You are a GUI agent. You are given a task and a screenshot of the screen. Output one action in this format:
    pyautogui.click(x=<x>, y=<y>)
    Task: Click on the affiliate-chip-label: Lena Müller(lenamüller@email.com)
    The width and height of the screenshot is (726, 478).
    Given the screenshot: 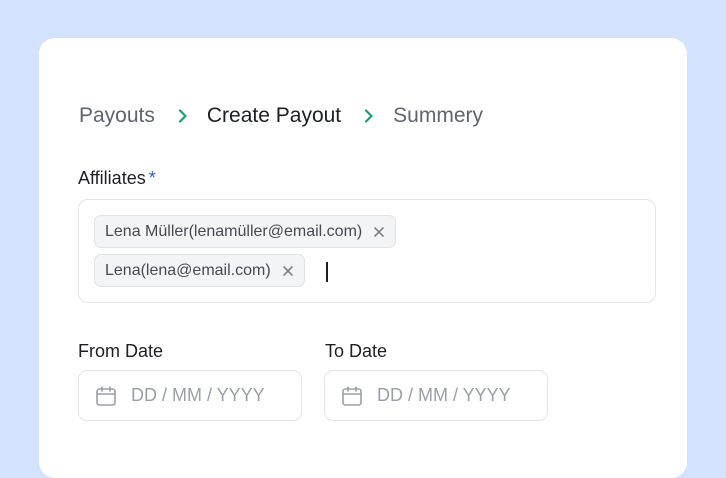 What is the action you would take?
    pyautogui.click(x=234, y=231)
    